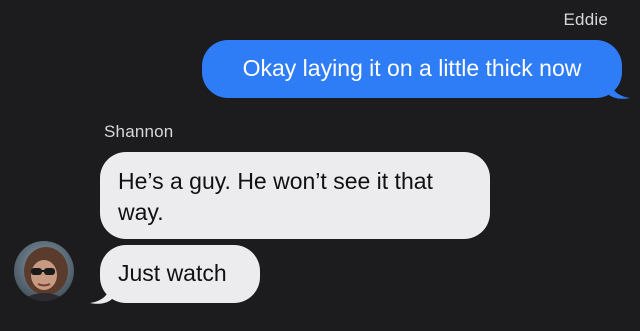  I want to click on contact-avatar, so click(44, 271).